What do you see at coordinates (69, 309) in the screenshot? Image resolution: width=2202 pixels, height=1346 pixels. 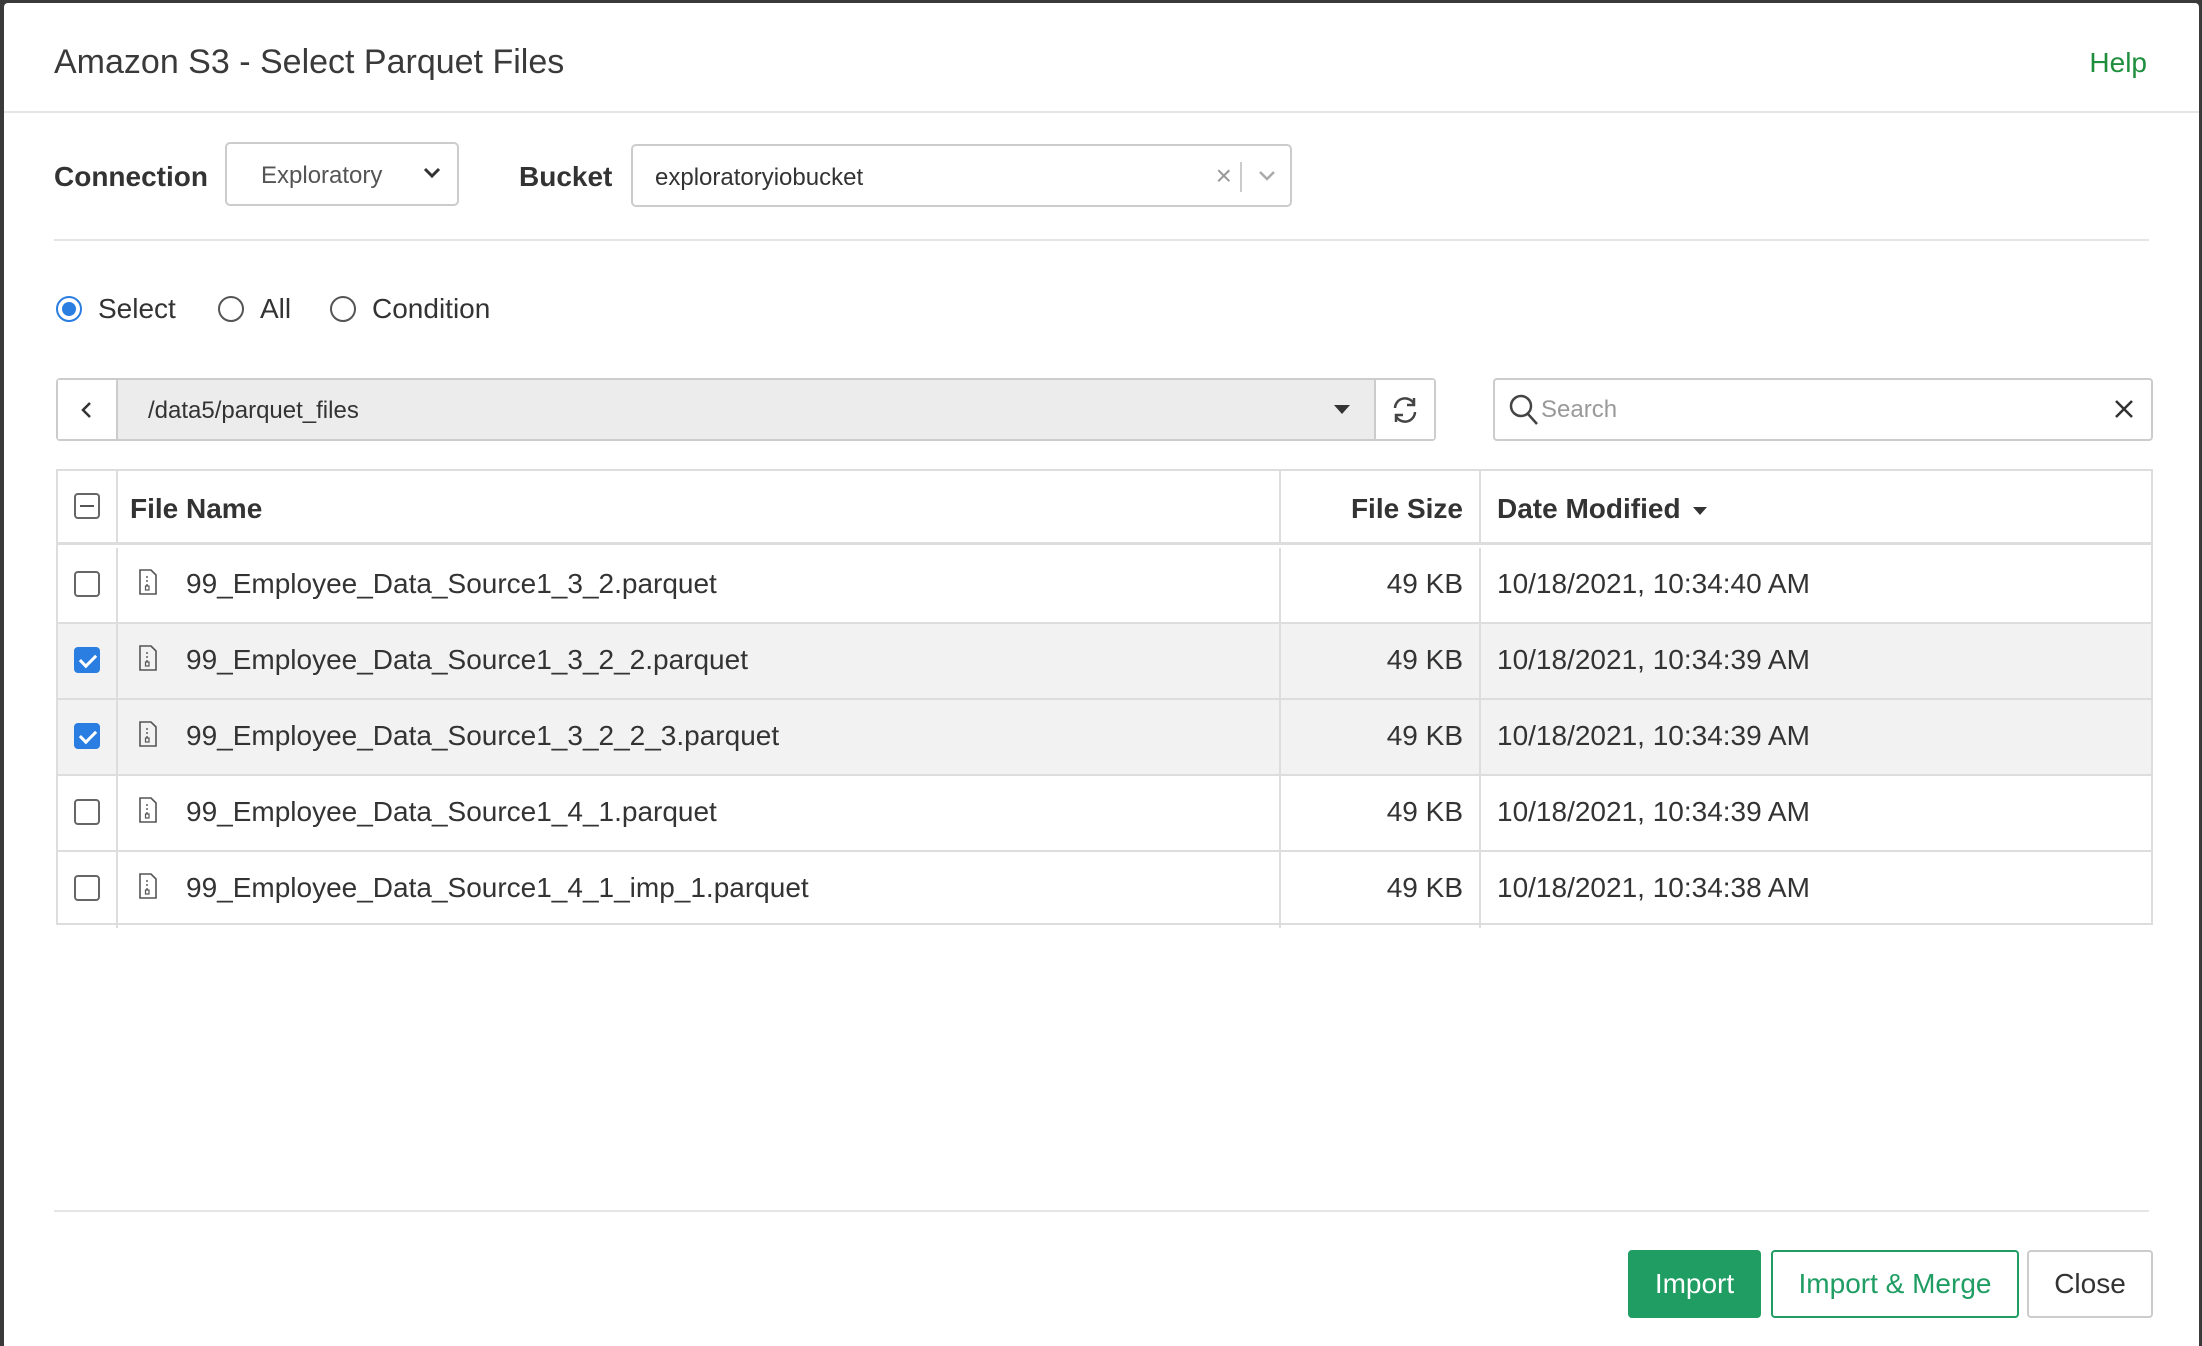 I see `radio-button-checked` at bounding box center [69, 309].